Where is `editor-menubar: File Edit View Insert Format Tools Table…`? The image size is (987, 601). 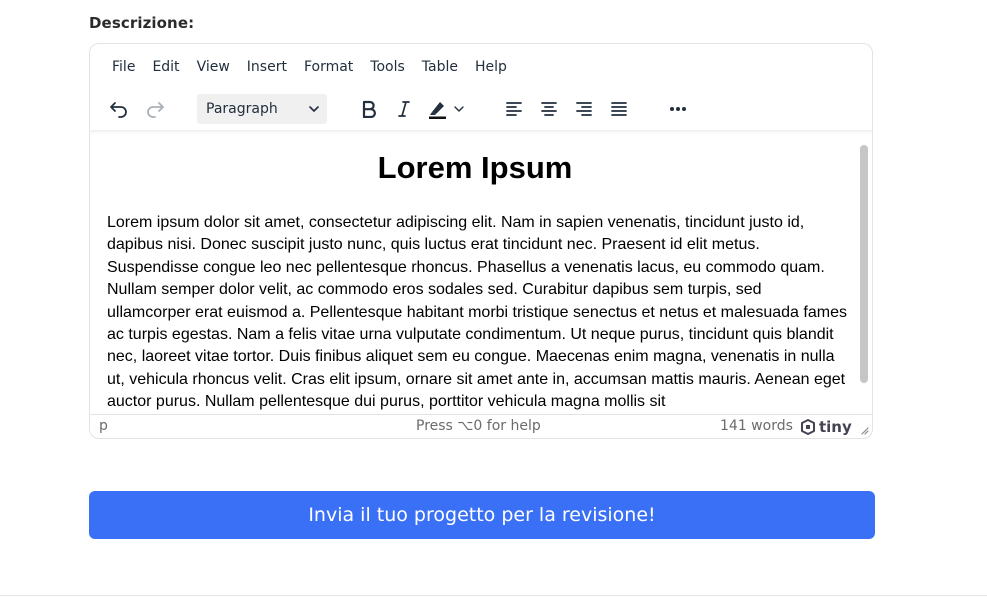 editor-menubar: File Edit View Insert Format Tools Table… is located at coordinates (303, 67).